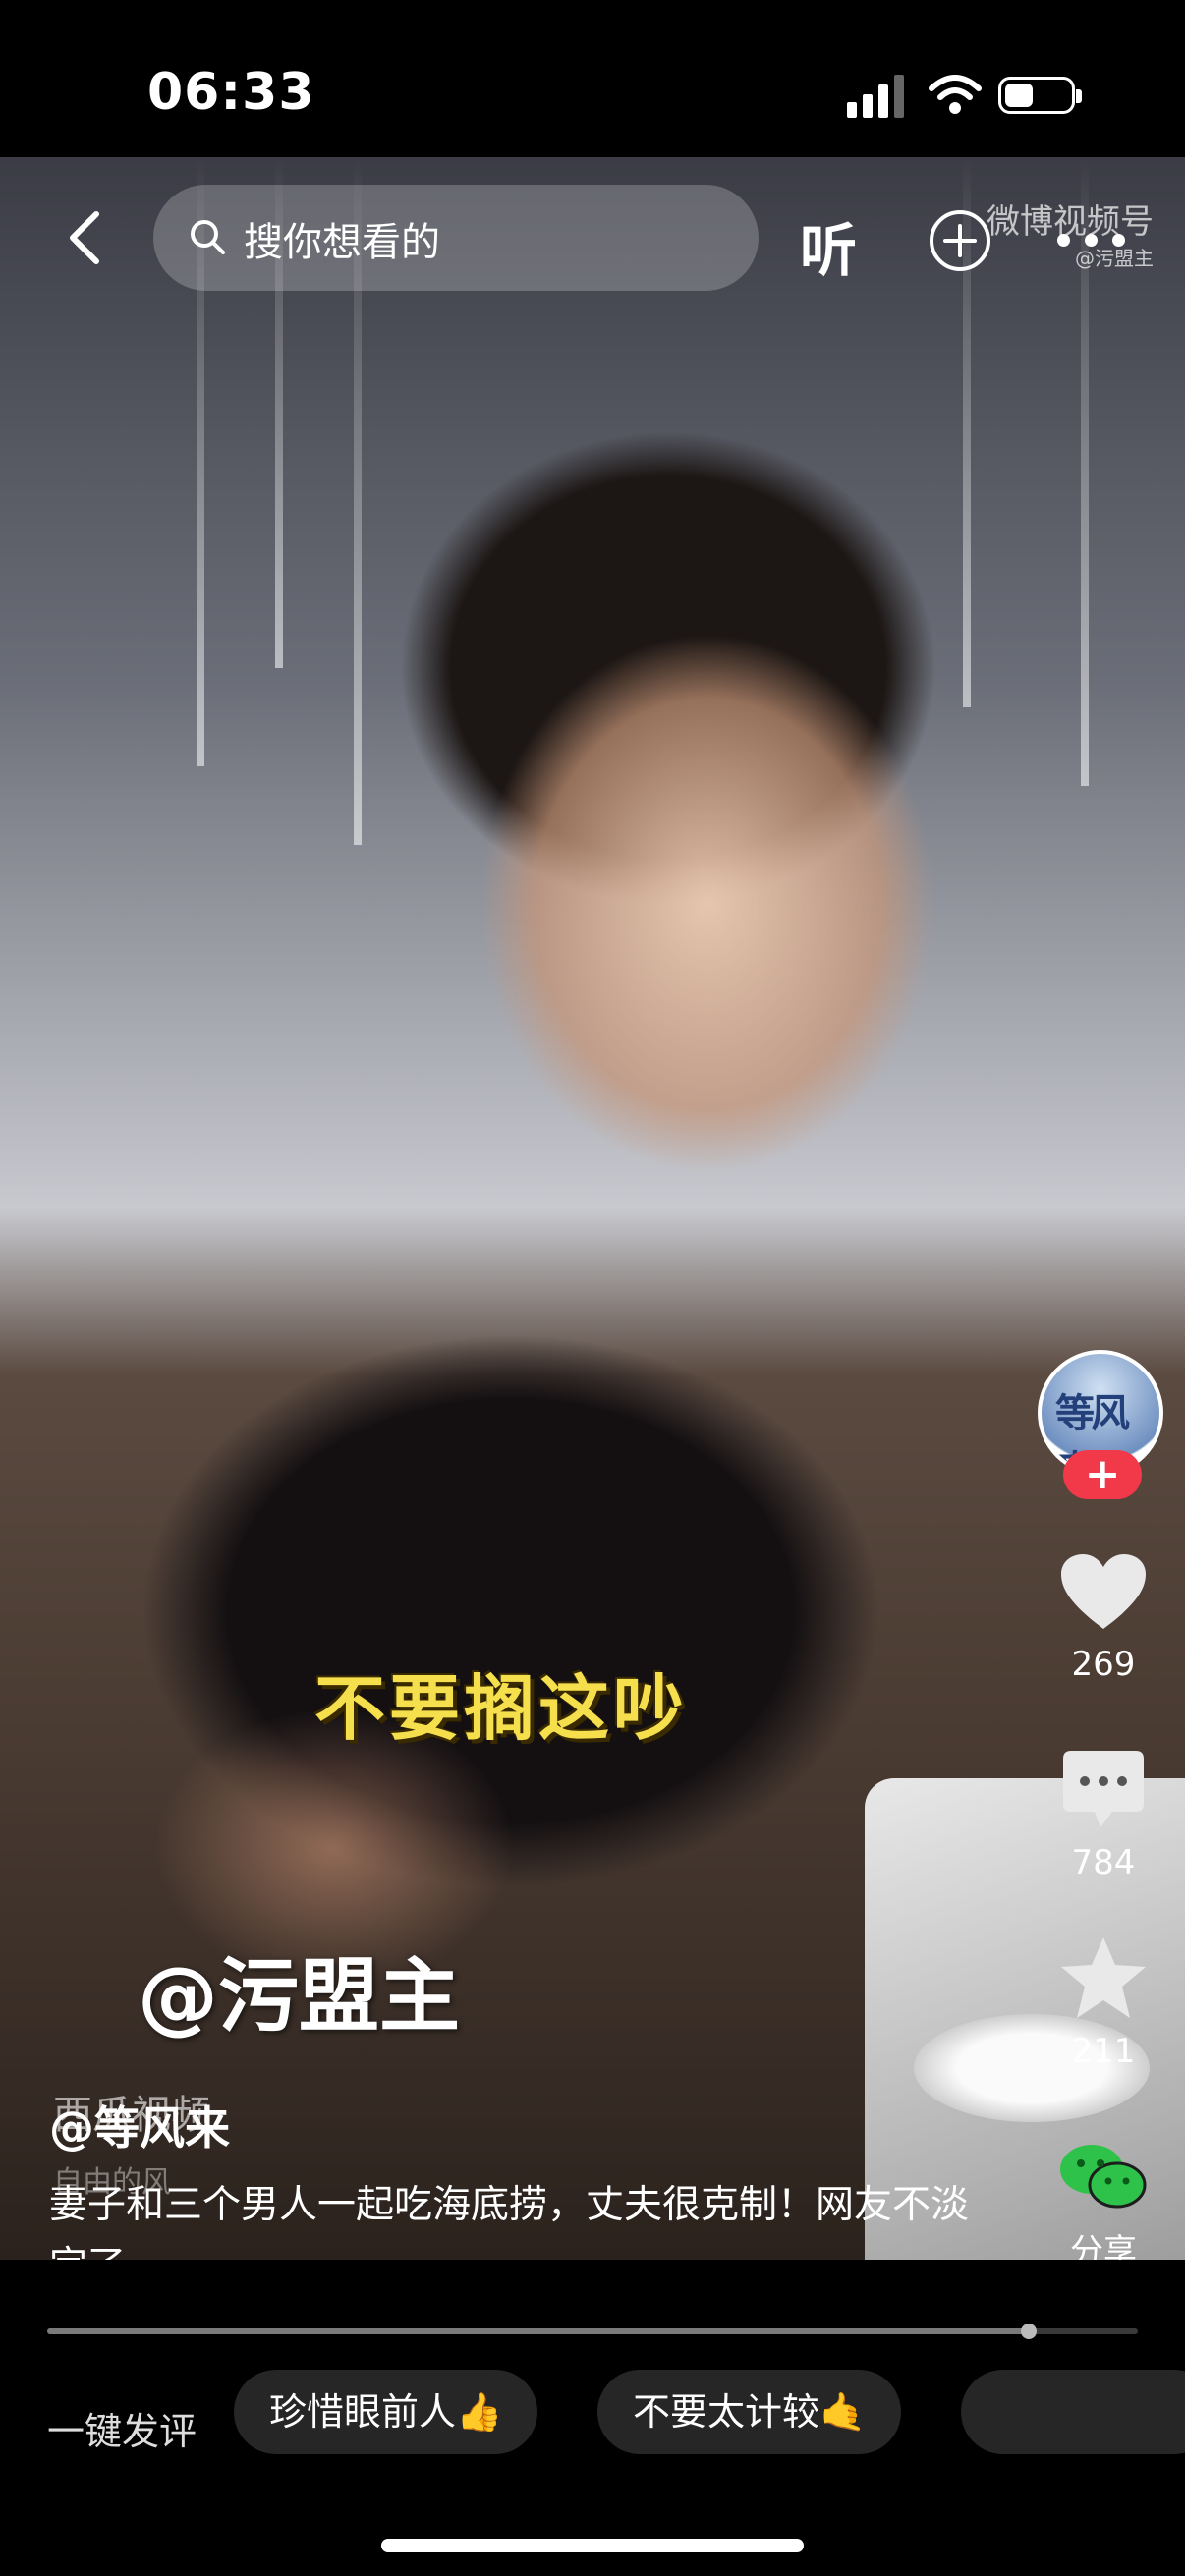  Describe the element at coordinates (592, 2545) in the screenshot. I see `home-indicator` at that location.